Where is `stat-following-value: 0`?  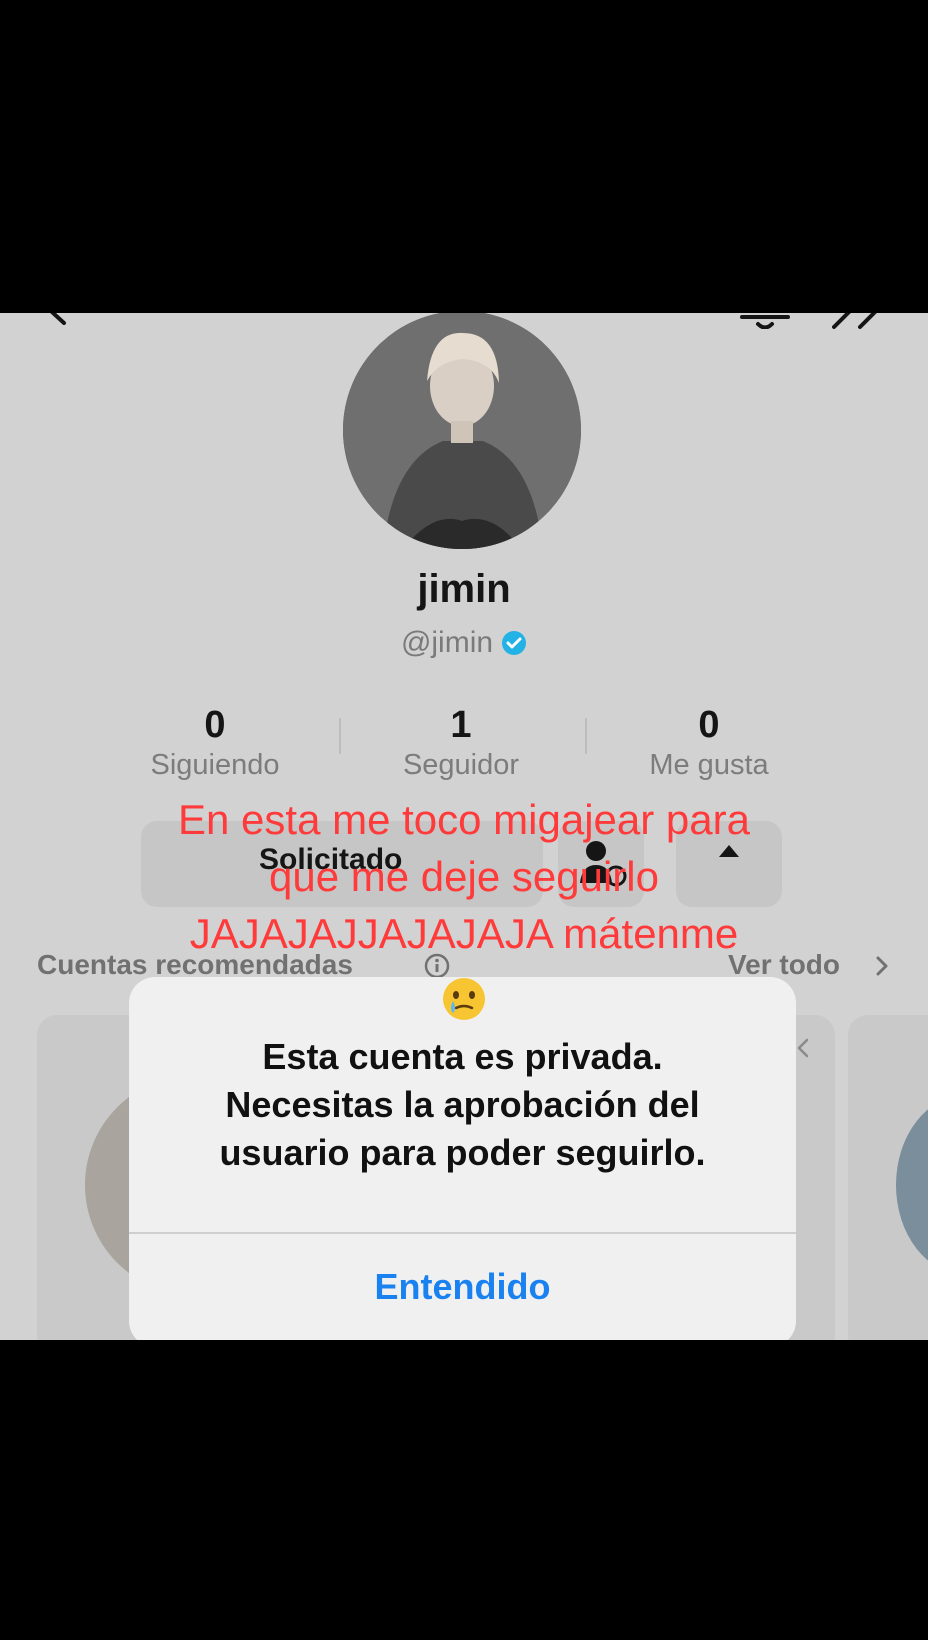
stat-following-value: 0 is located at coordinates (215, 725).